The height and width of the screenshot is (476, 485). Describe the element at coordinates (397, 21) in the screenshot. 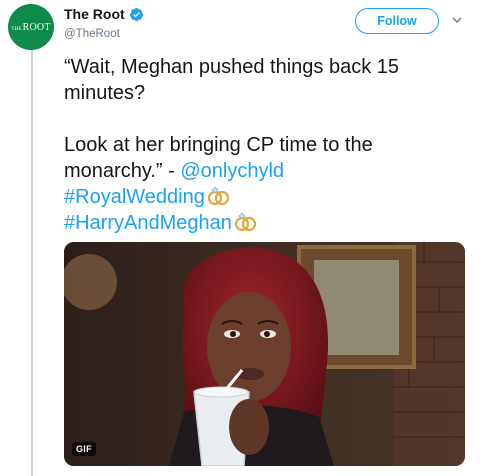

I see `follow-button: Follow` at that location.